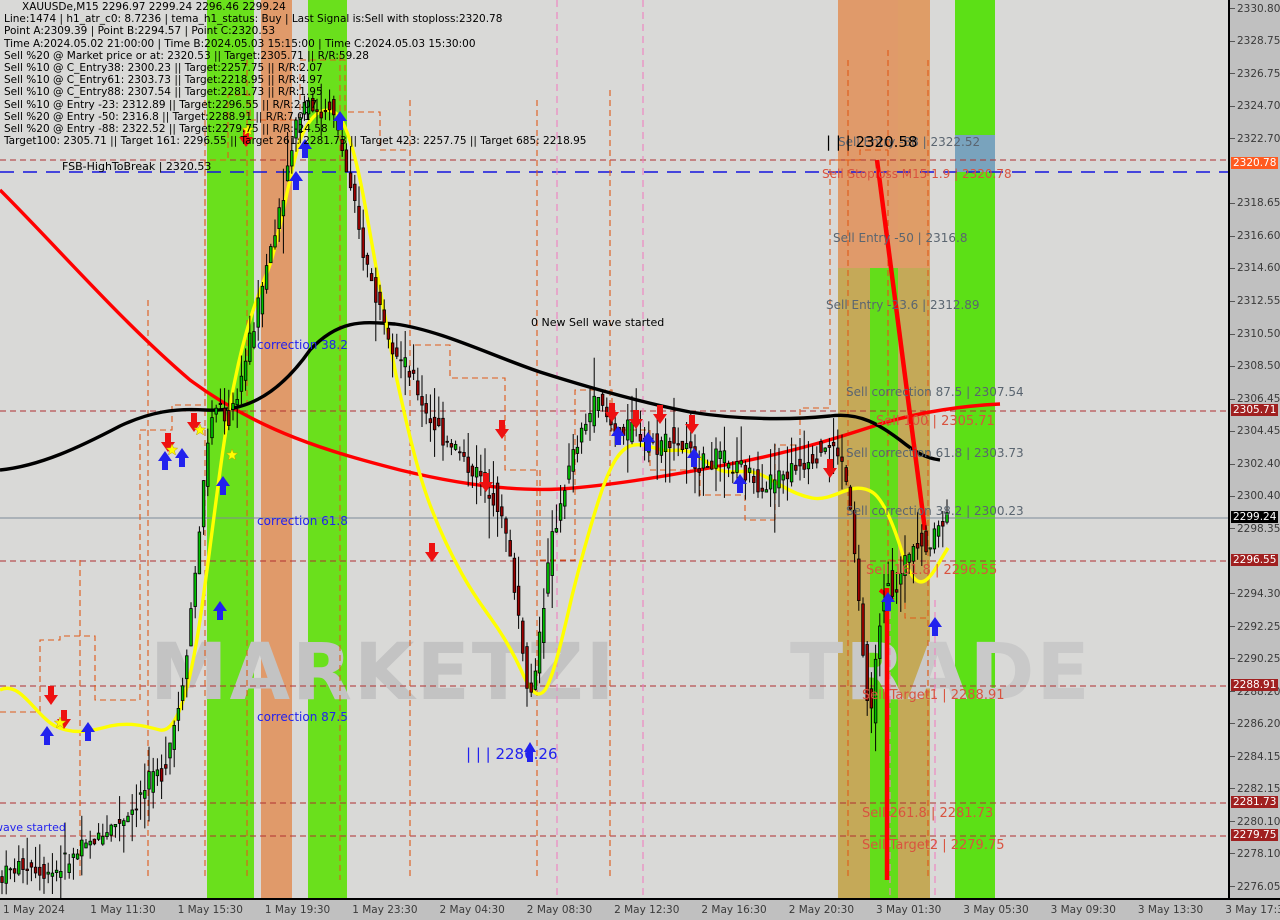 Image resolution: width=1280 pixels, height=920 pixels. Describe the element at coordinates (1255, 802) in the screenshot. I see `price-marker-label: 2281.73` at that location.